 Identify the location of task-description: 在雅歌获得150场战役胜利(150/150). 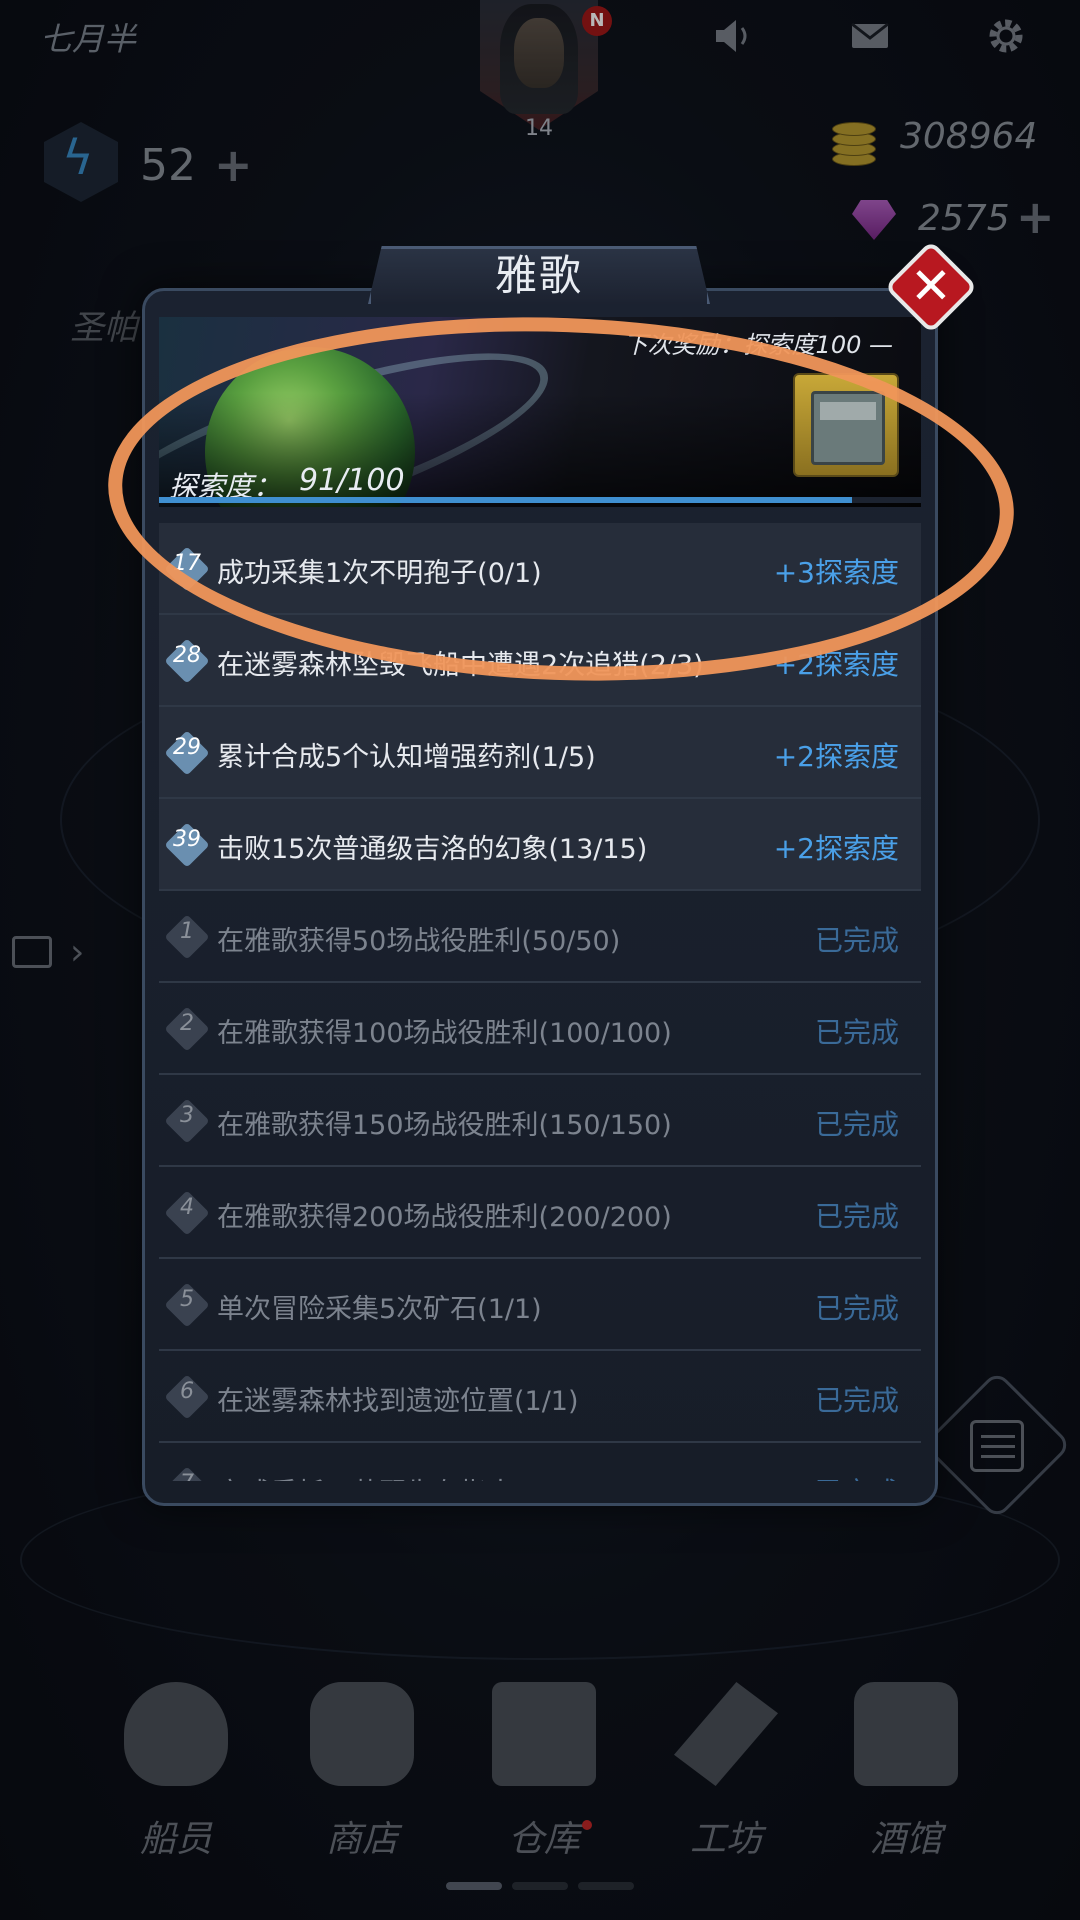
(444, 1125).